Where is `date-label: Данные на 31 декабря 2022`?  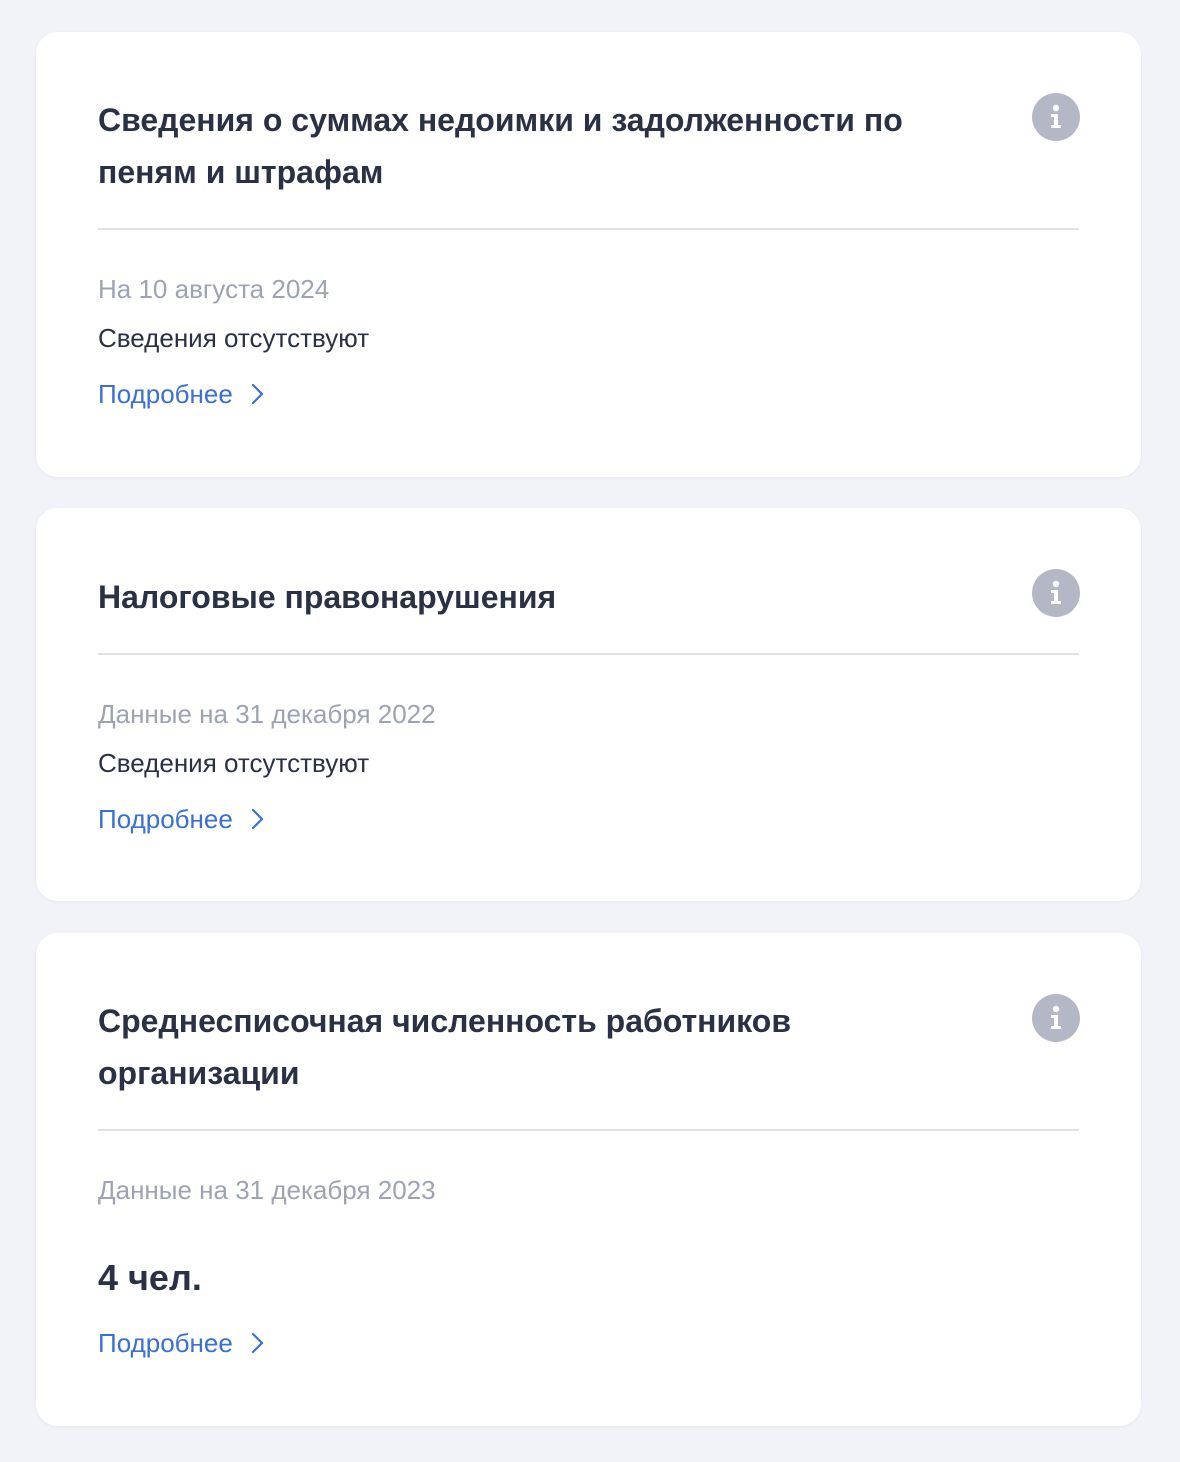
date-label: Данные на 31 декабря 2022 is located at coordinates (267, 714).